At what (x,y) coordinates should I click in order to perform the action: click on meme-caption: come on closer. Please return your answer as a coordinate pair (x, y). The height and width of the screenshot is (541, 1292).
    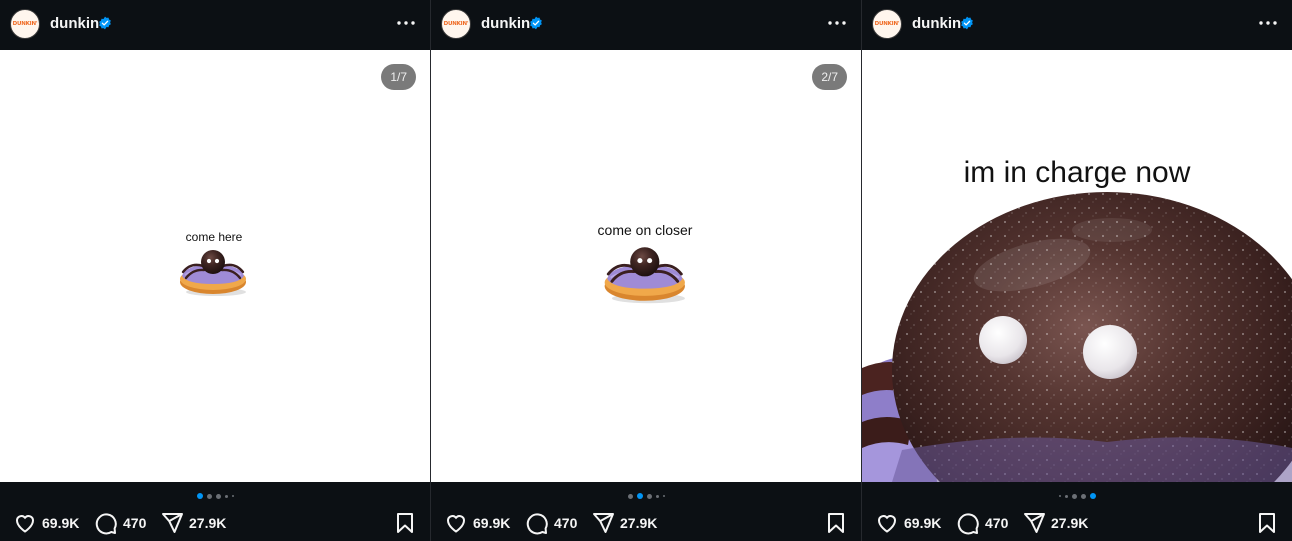
    Looking at the image, I should click on (645, 230).